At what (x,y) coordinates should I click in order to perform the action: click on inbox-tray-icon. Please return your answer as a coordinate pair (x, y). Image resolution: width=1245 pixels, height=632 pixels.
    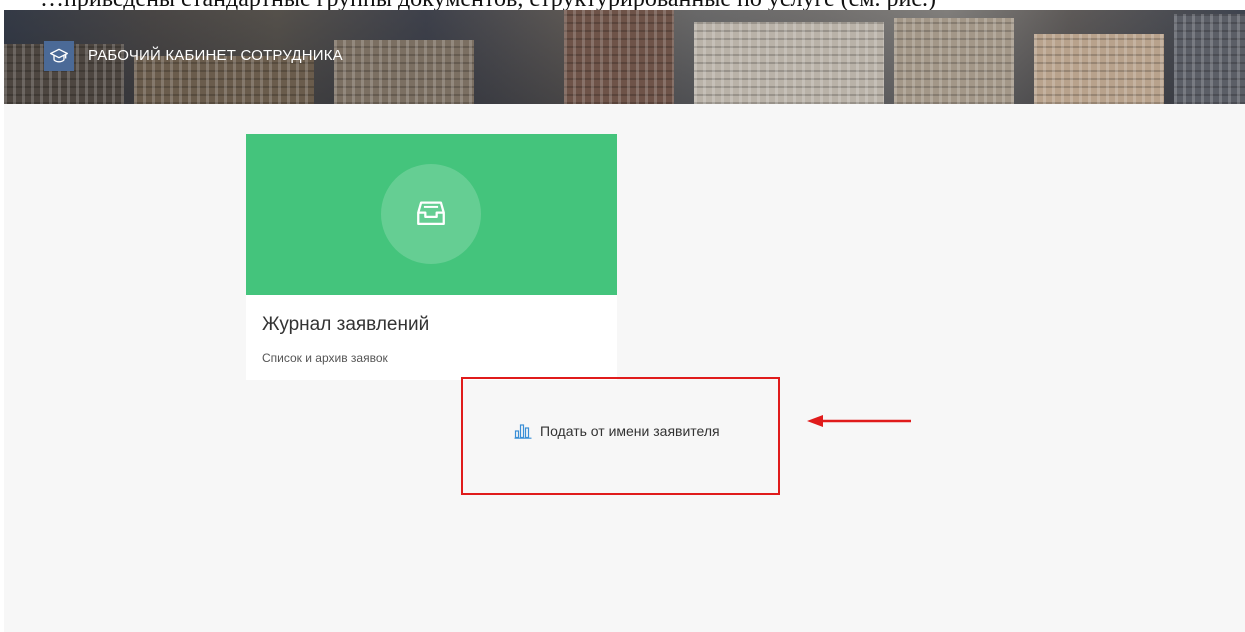
    Looking at the image, I should click on (431, 213).